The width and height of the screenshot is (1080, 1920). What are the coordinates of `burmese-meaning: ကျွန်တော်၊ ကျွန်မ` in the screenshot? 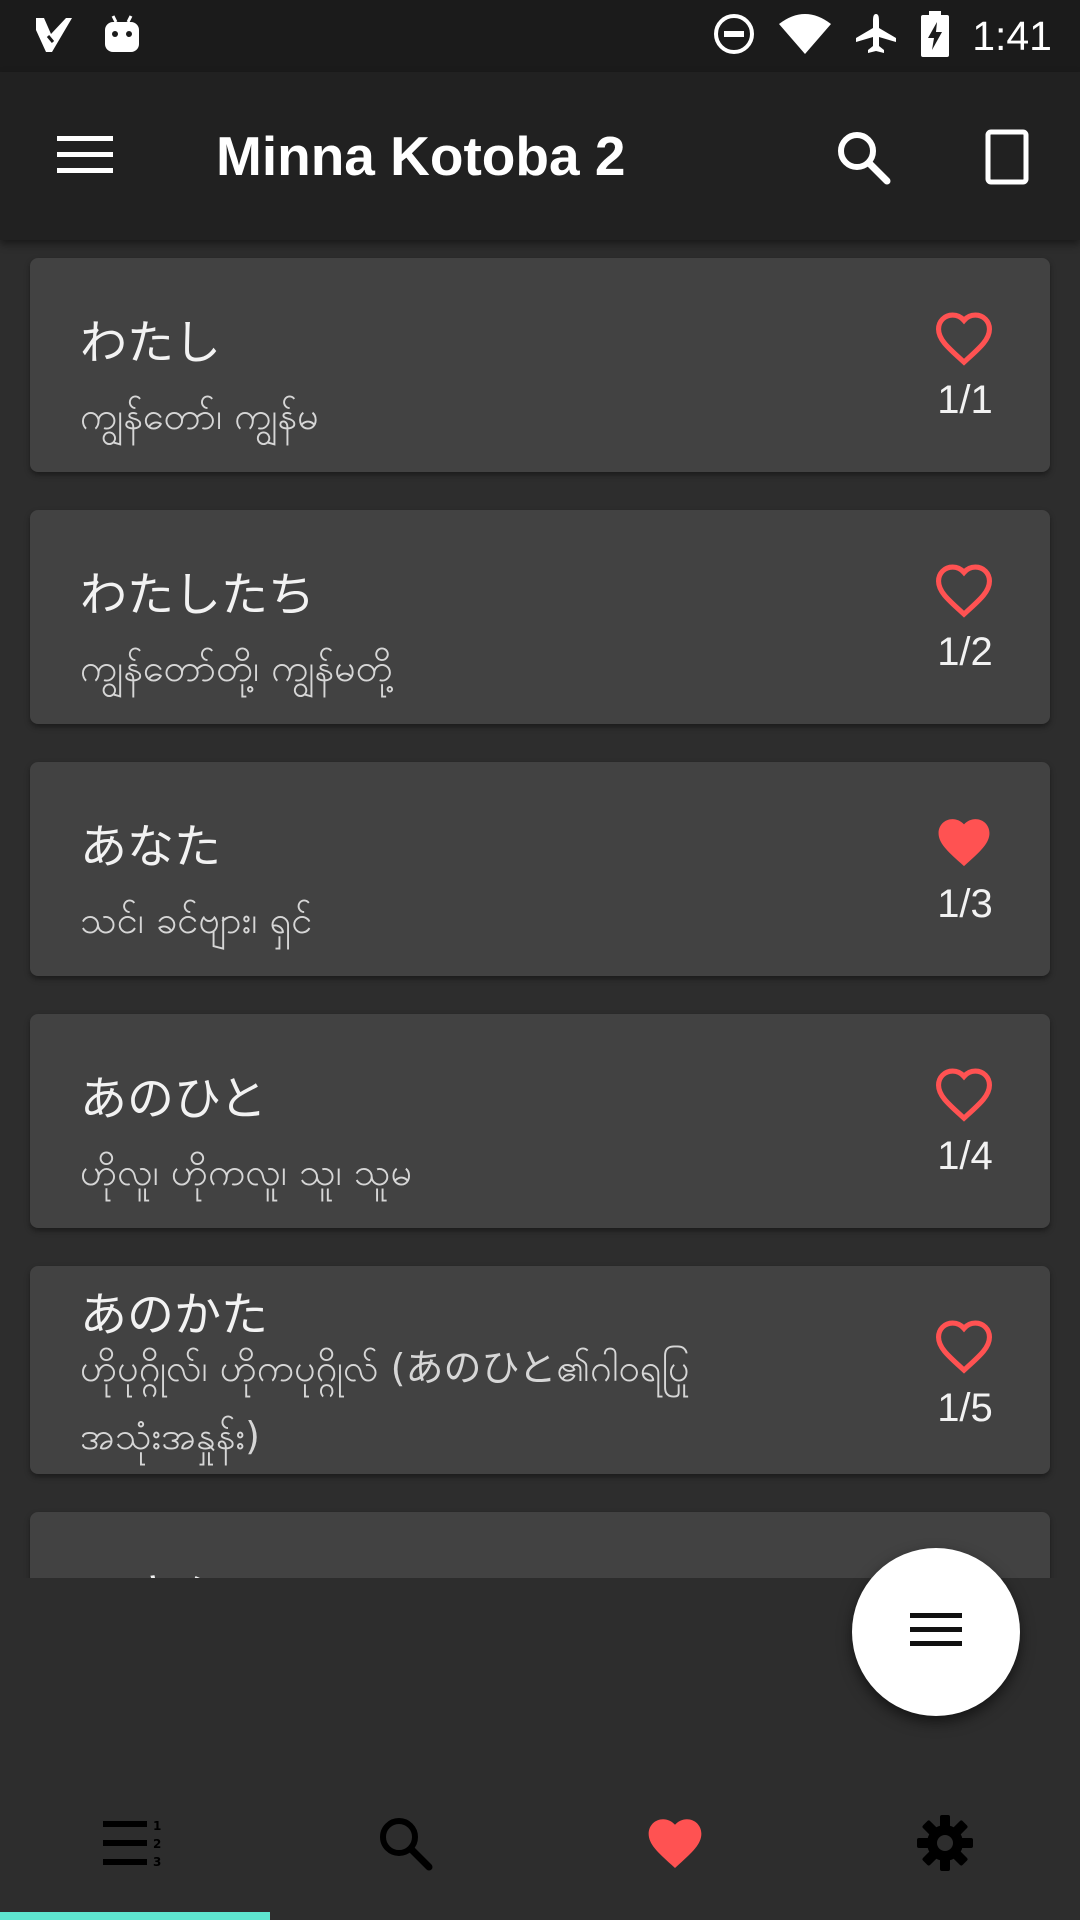 It's located at (199, 416).